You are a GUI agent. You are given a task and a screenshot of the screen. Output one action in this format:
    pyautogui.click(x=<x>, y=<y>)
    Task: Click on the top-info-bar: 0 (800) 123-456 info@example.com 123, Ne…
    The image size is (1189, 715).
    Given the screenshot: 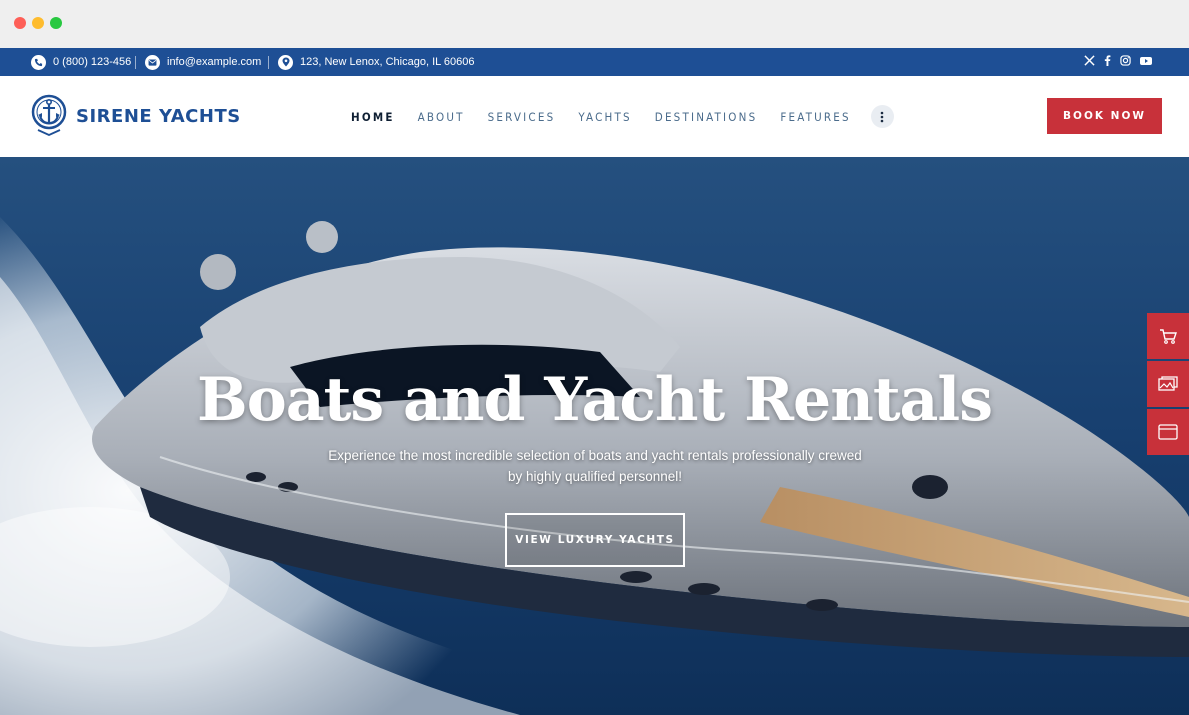 What is the action you would take?
    pyautogui.click(x=594, y=62)
    